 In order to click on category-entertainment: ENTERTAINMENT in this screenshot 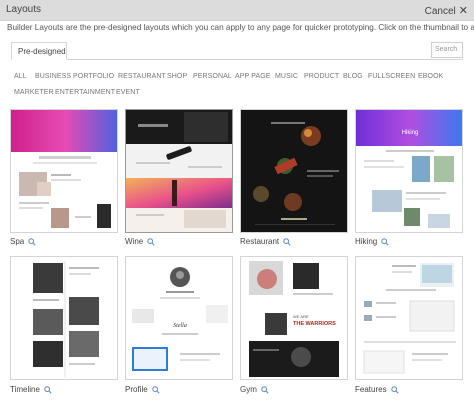, I will do `click(85, 92)`.